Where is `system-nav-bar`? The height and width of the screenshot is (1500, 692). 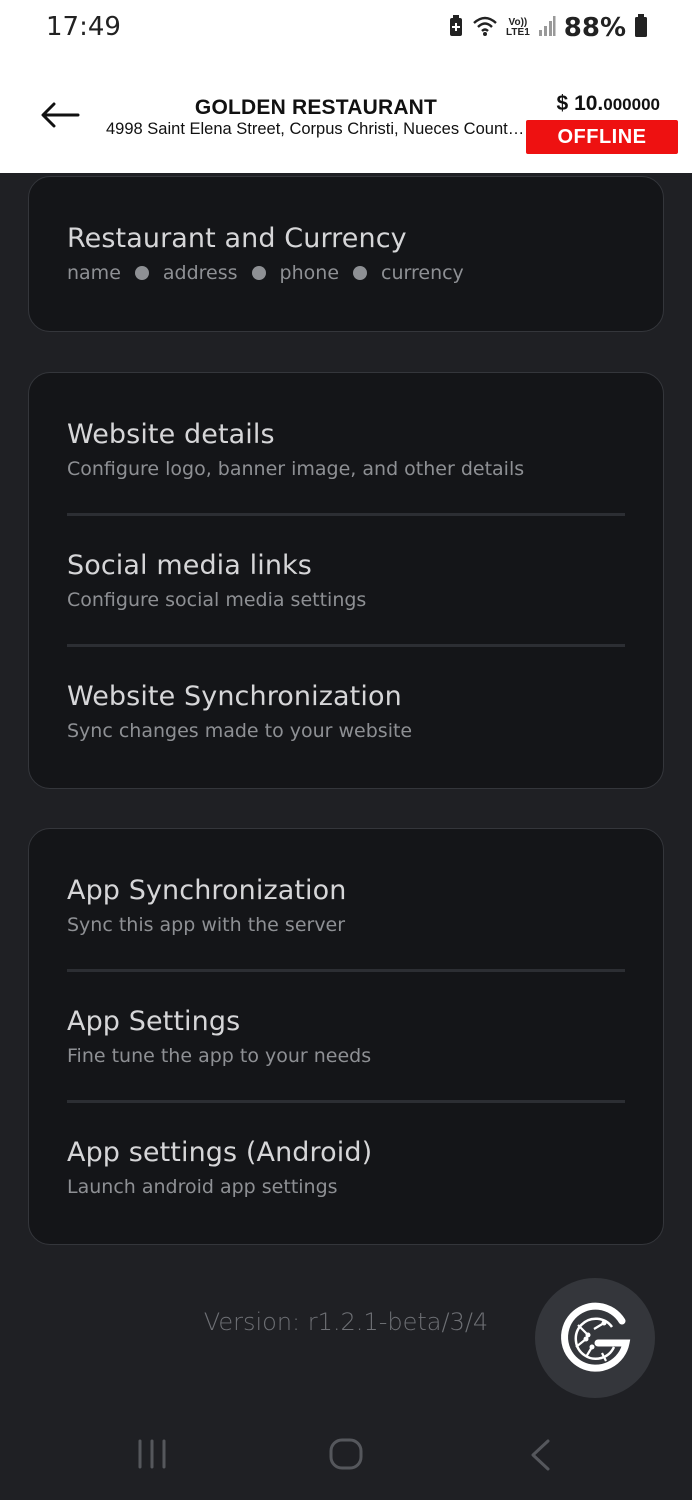 system-nav-bar is located at coordinates (346, 1455).